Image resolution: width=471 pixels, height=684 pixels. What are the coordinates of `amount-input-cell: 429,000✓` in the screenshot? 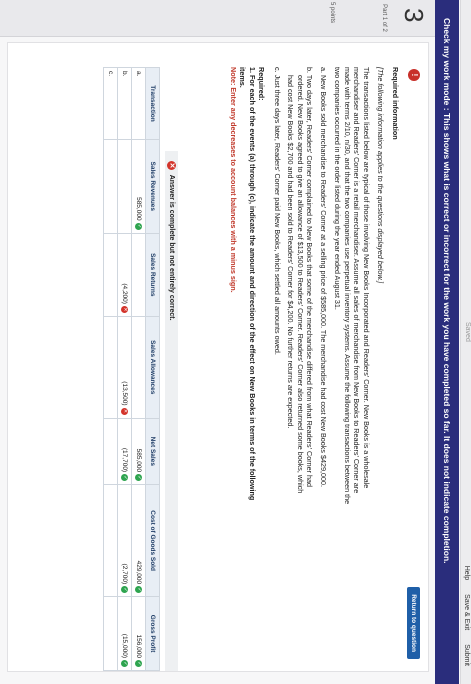 It's located at (138, 540).